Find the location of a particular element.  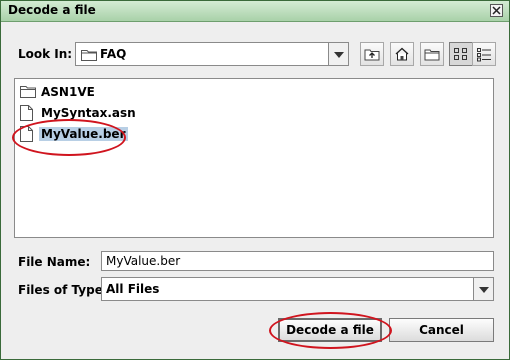

look-in-combo: FAQ is located at coordinates (212, 54).